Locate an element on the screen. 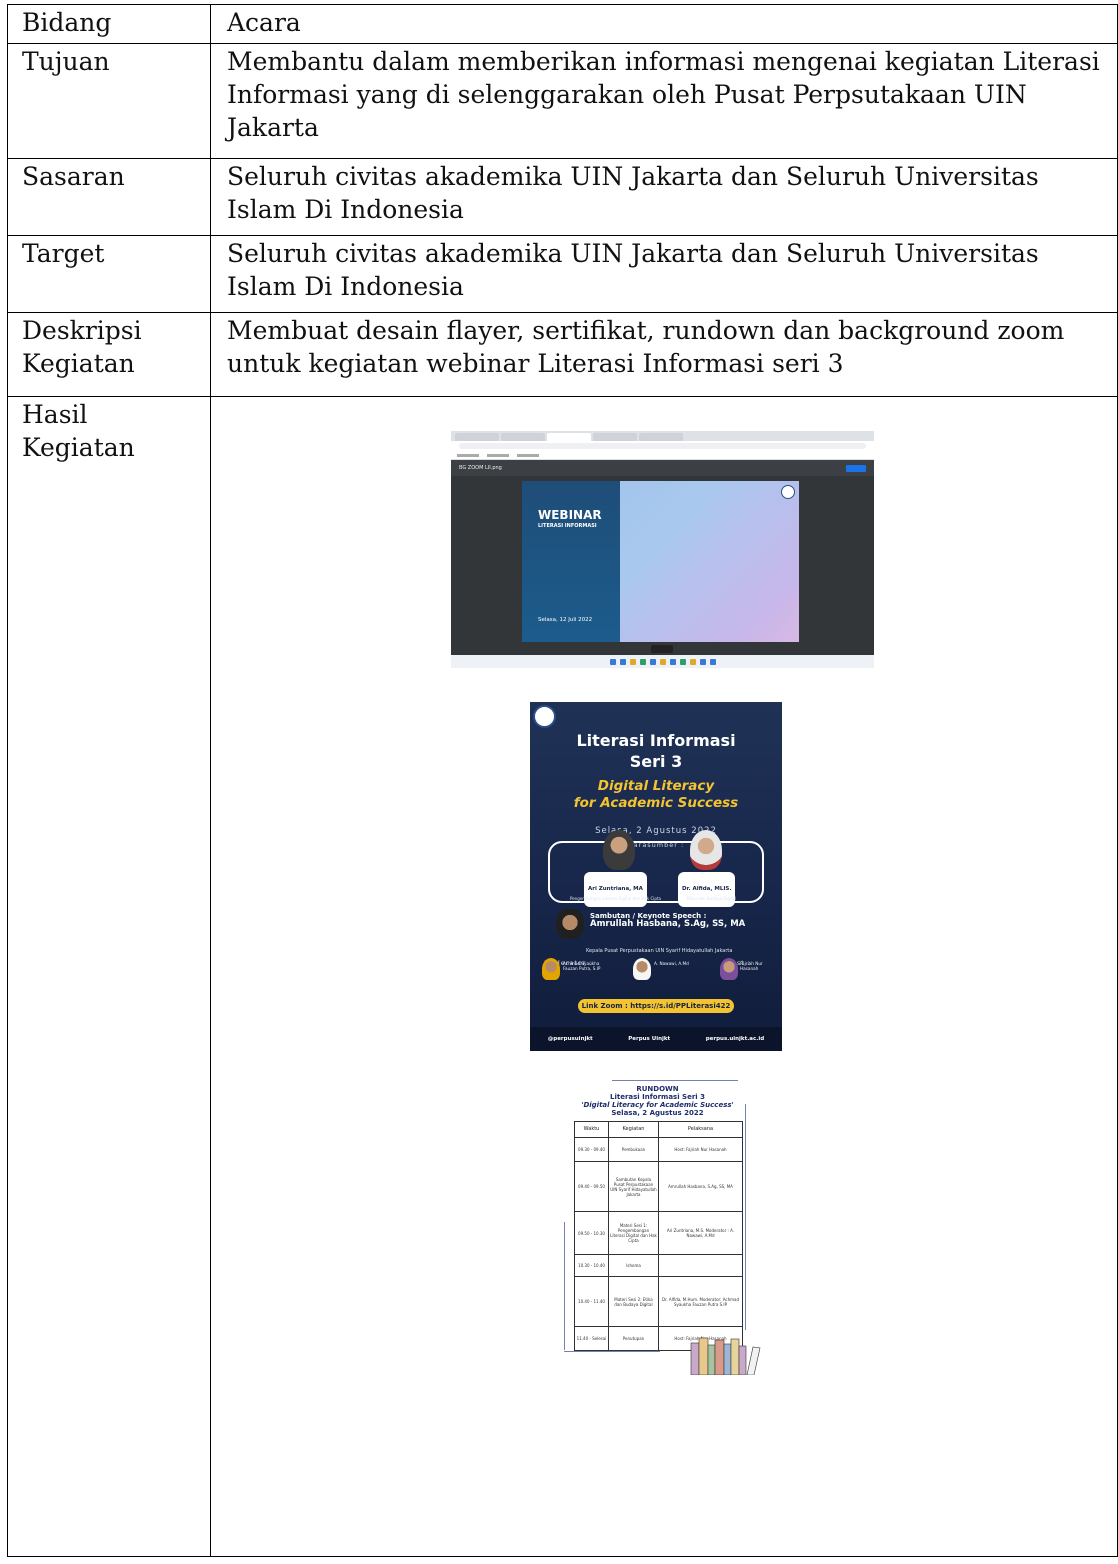 The image size is (1118, 1564). table-cell: 10.40 - 11.40 is located at coordinates (591, 1301).